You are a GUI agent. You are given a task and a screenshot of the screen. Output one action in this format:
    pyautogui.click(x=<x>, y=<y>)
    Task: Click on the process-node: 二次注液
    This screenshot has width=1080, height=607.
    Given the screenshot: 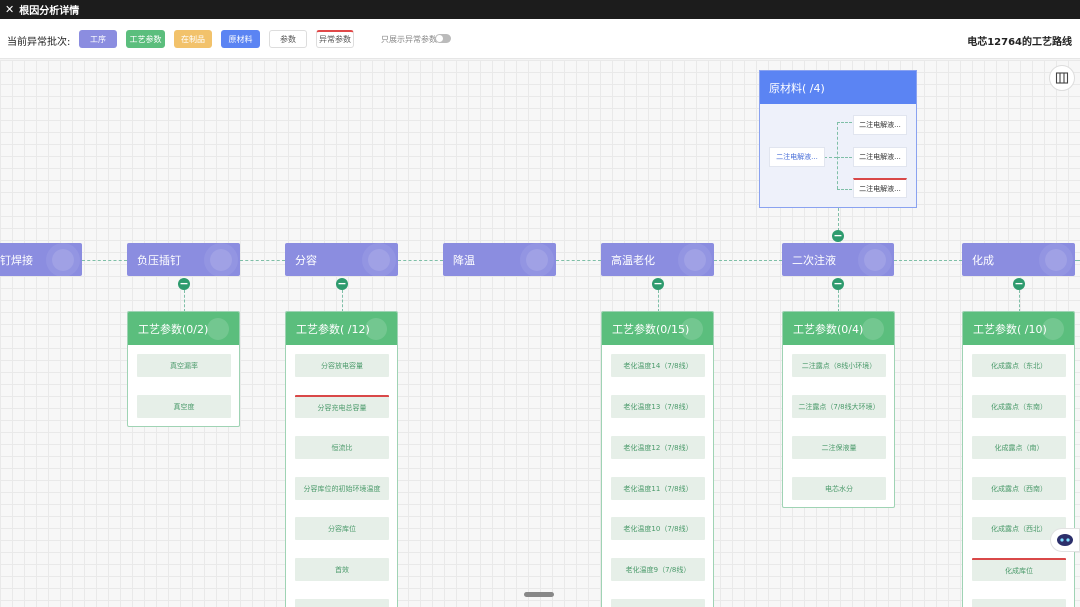 What is the action you would take?
    pyautogui.click(x=838, y=259)
    